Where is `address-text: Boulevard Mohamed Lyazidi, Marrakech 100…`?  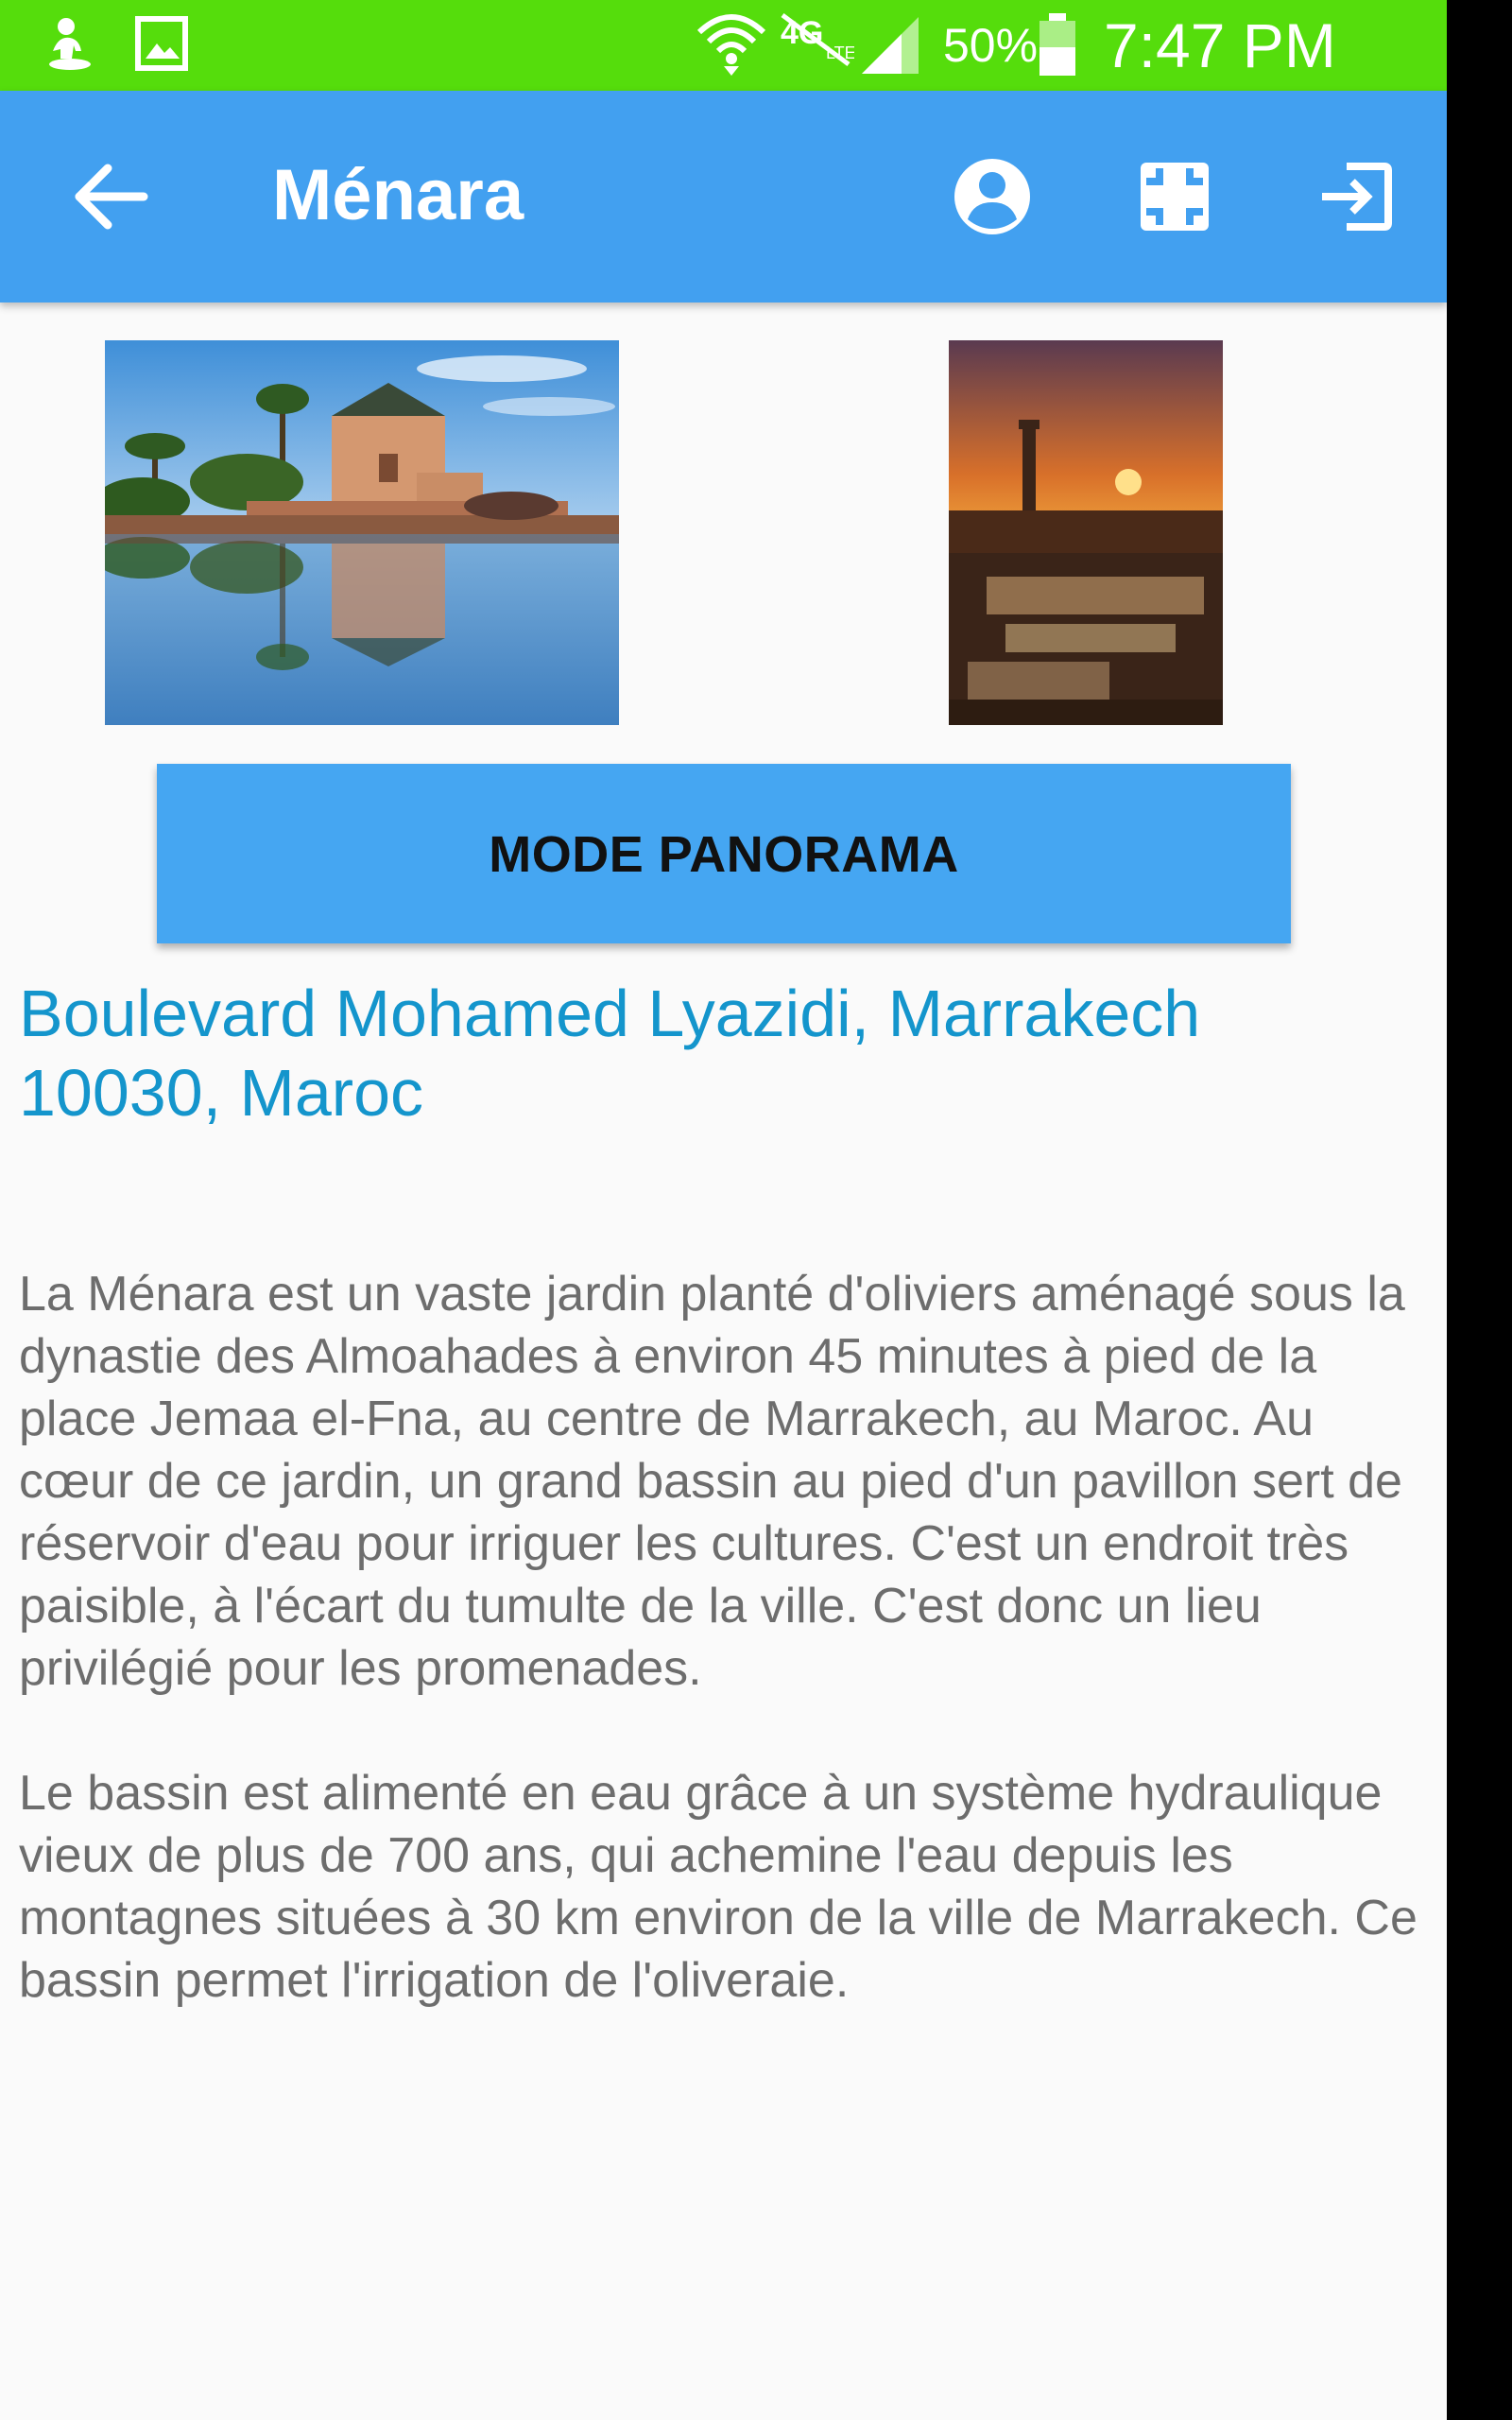
address-text: Boulevard Mohamed Lyazidi, Marrakech 100… is located at coordinates (610, 1053).